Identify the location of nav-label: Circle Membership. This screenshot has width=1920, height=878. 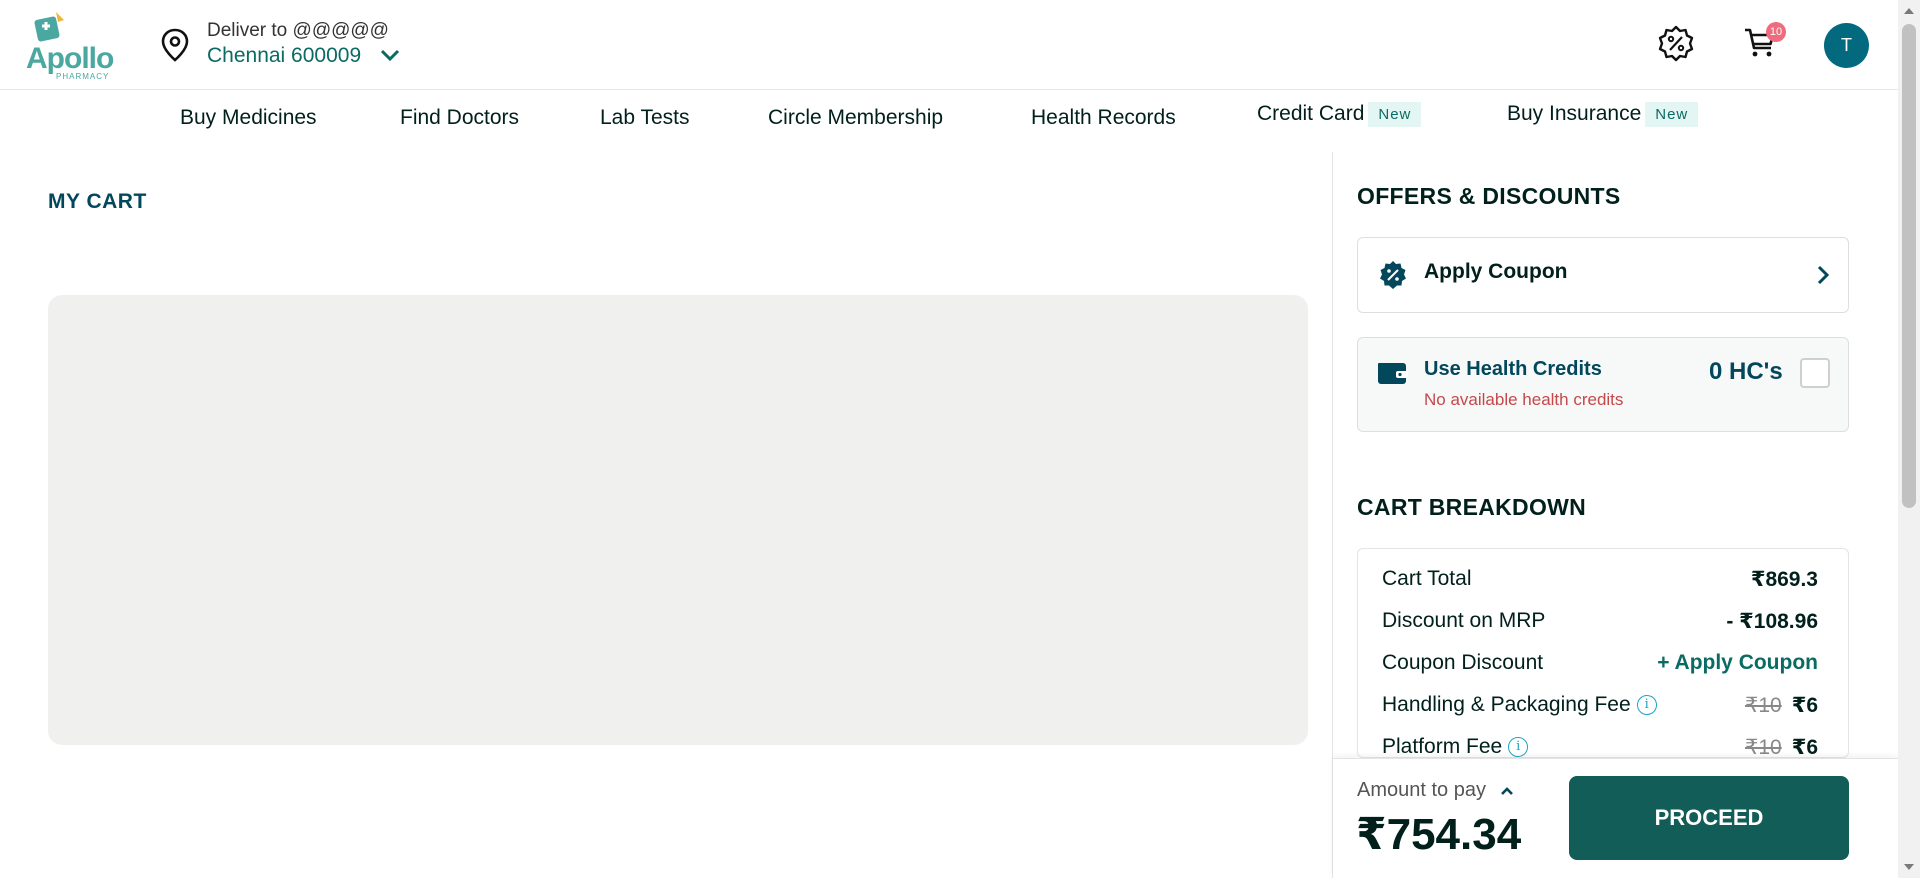
(856, 117).